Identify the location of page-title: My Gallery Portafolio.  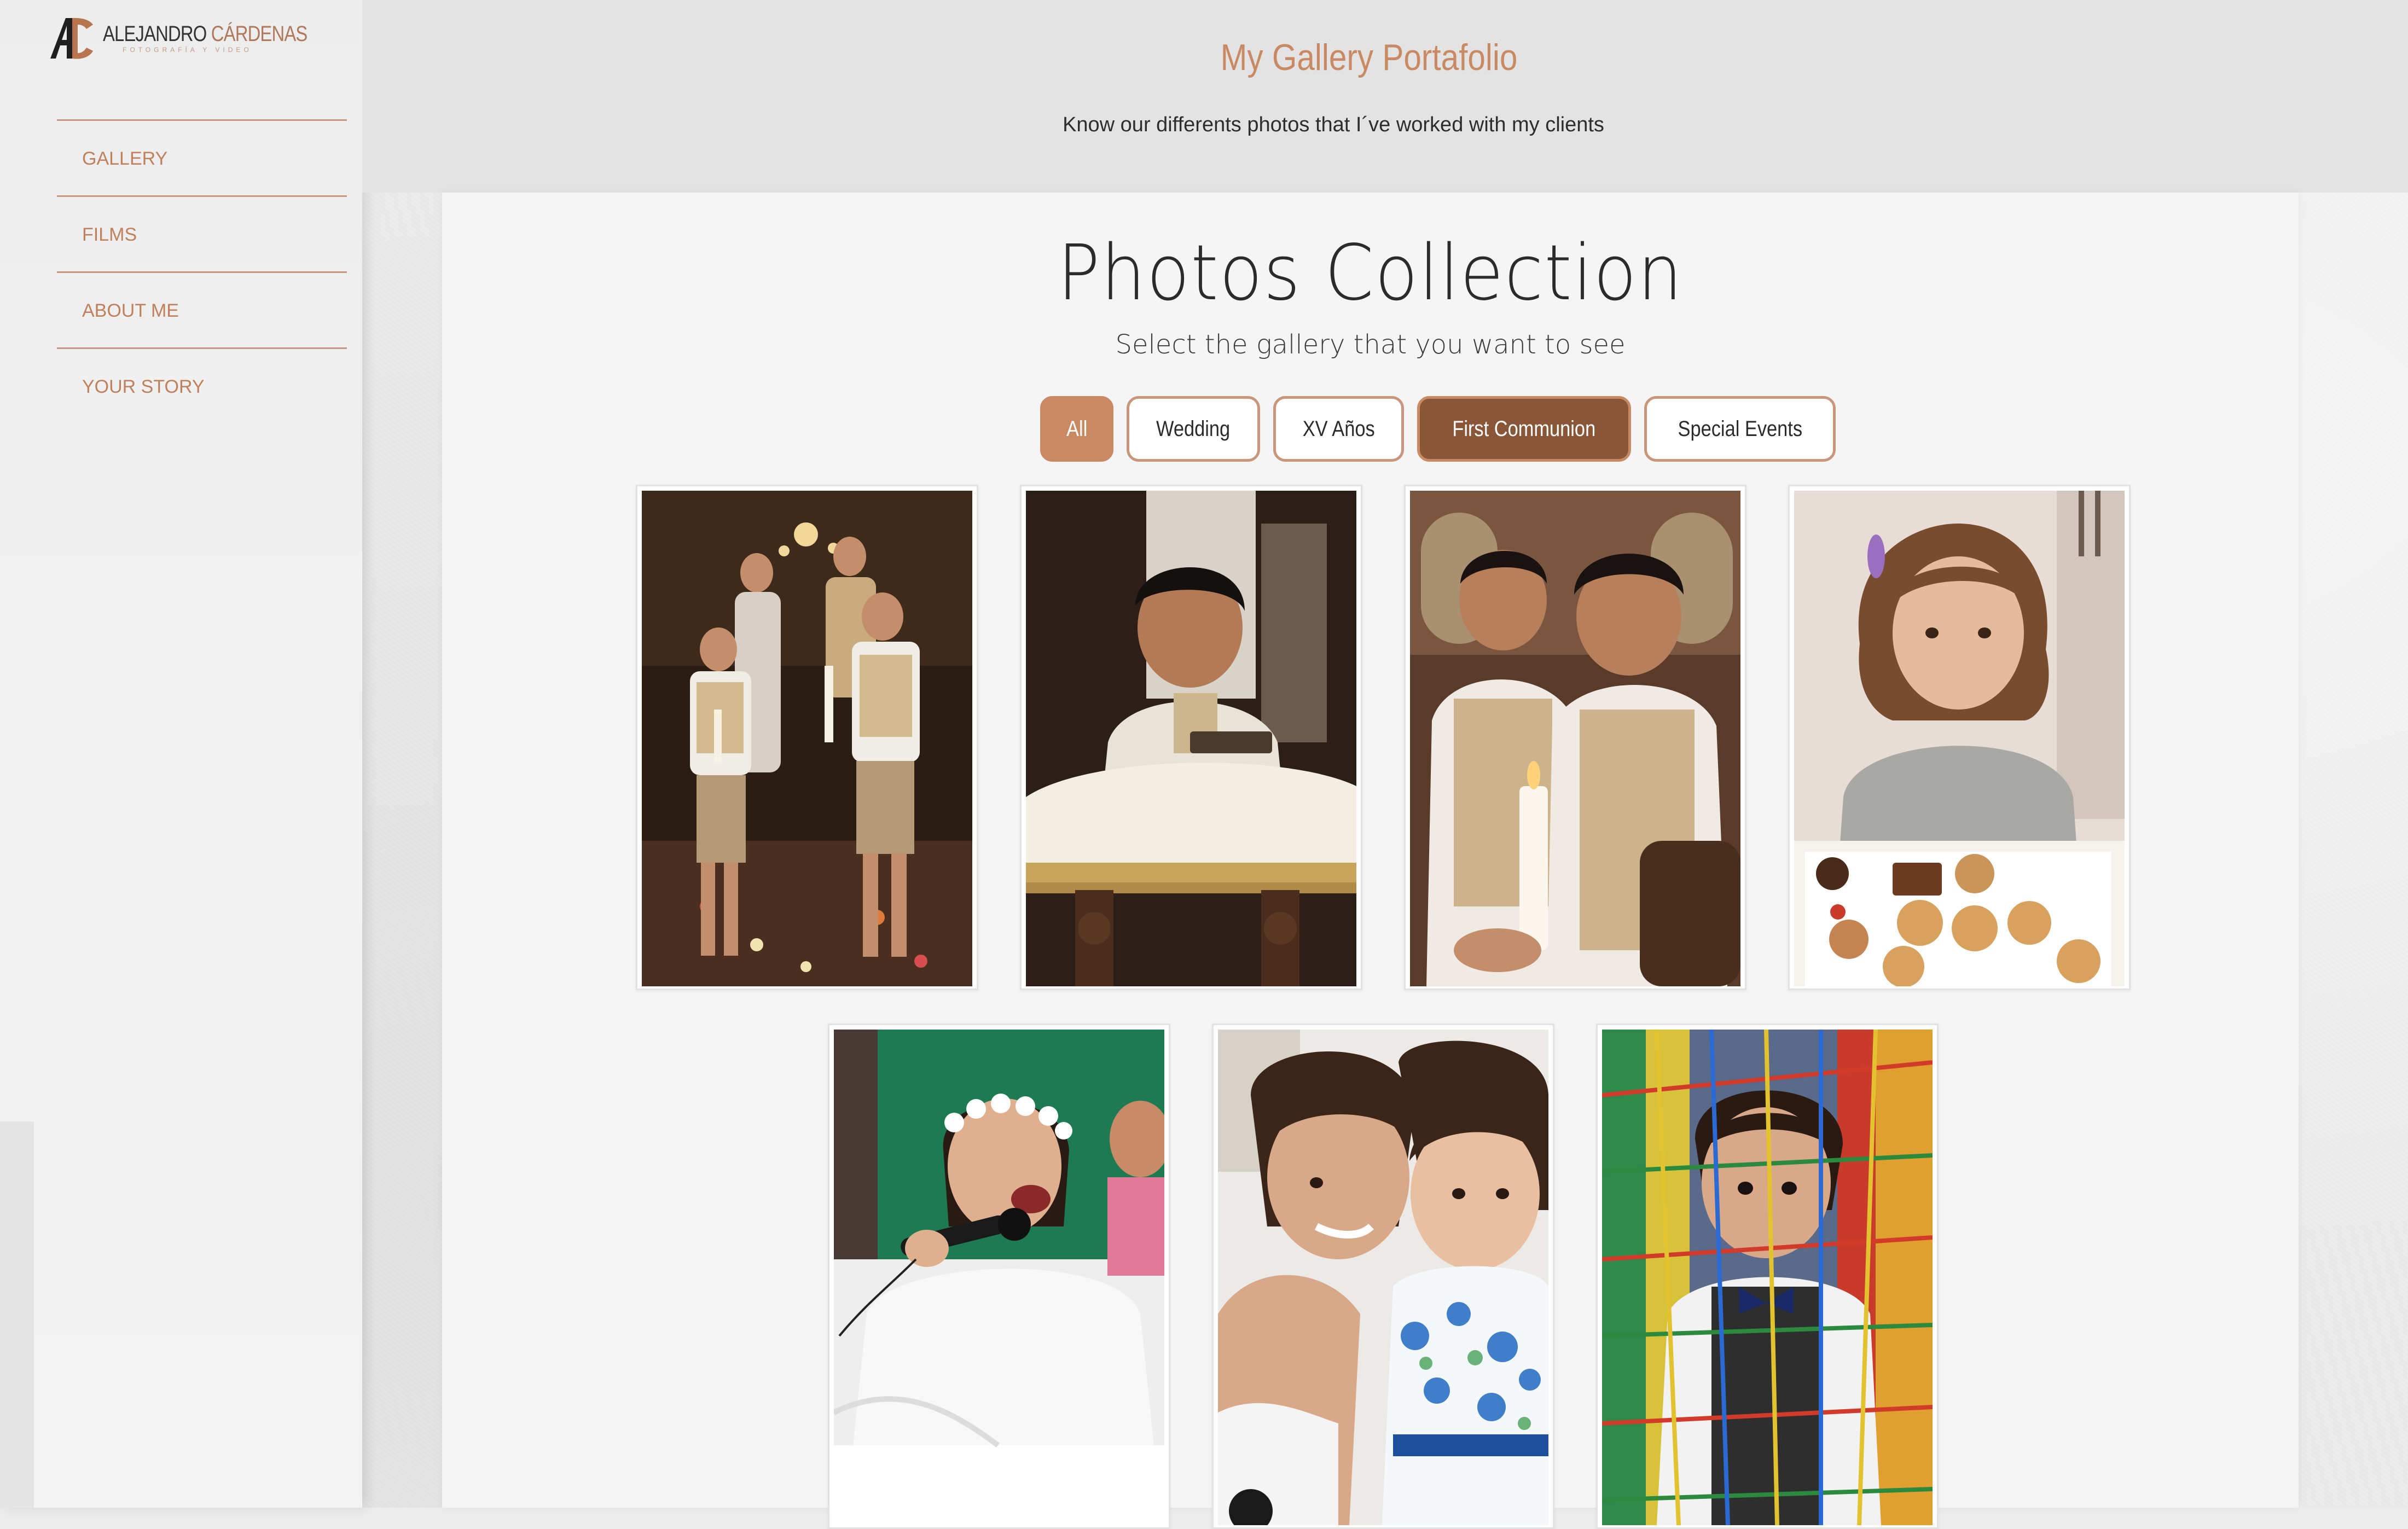
(1369, 58).